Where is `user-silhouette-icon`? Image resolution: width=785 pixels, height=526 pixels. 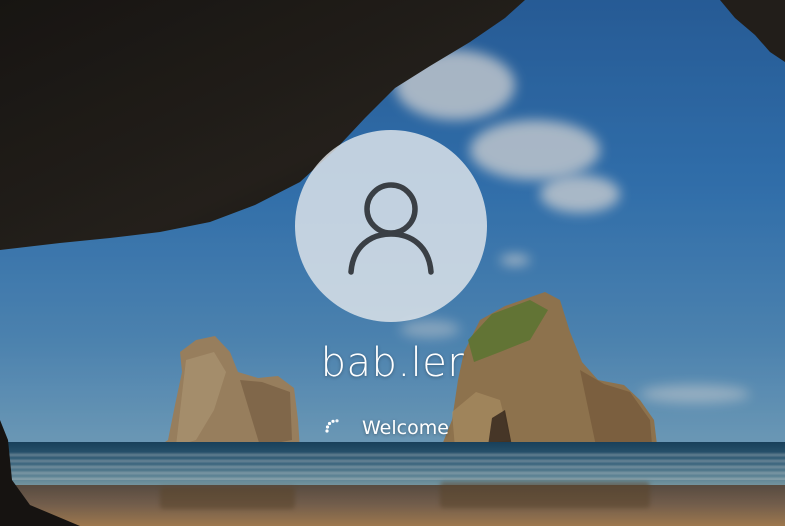
user-silhouette-icon is located at coordinates (391, 228).